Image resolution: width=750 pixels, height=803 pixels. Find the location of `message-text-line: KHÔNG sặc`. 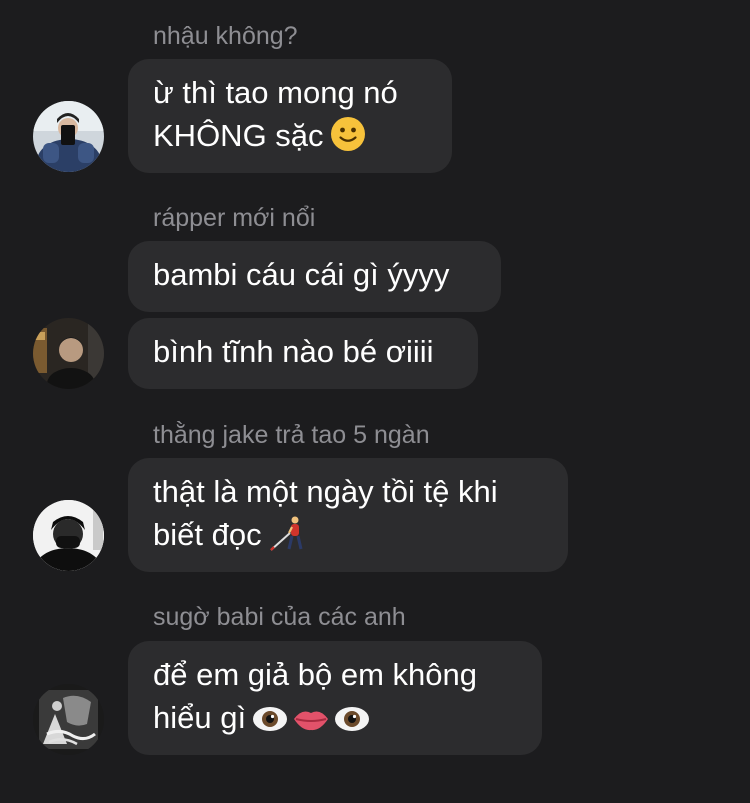

message-text-line: KHÔNG sặc is located at coordinates (290, 135).